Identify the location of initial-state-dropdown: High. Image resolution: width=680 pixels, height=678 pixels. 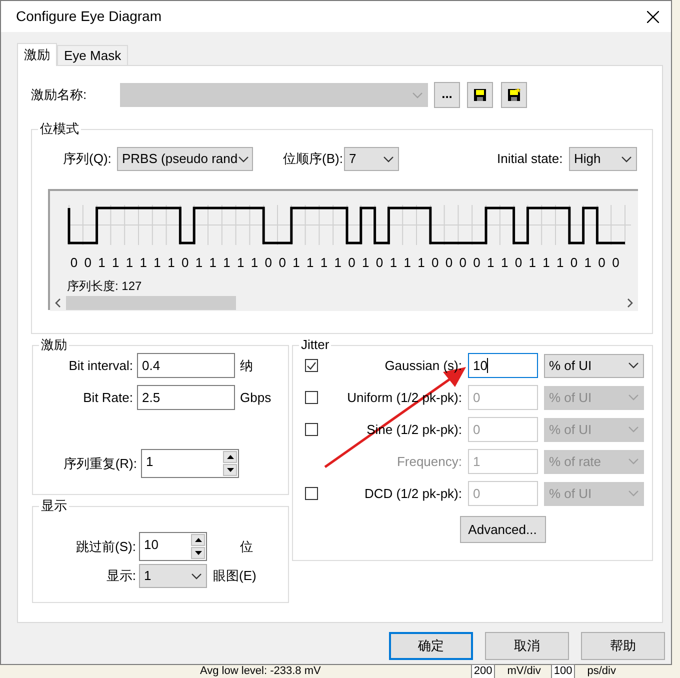
(603, 159).